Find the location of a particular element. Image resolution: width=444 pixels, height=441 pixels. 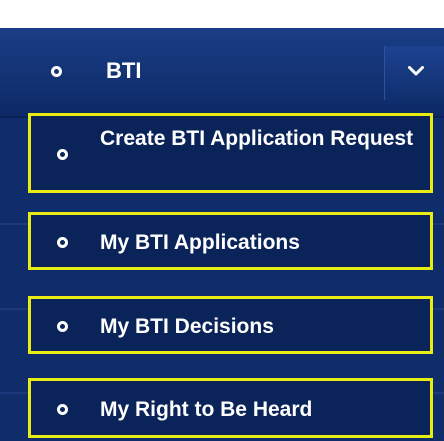

expand-collapse-button is located at coordinates (414, 73).